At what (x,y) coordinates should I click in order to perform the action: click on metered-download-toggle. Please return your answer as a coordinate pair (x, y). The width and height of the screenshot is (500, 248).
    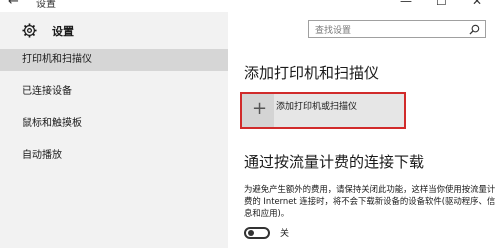
    Looking at the image, I should click on (257, 233).